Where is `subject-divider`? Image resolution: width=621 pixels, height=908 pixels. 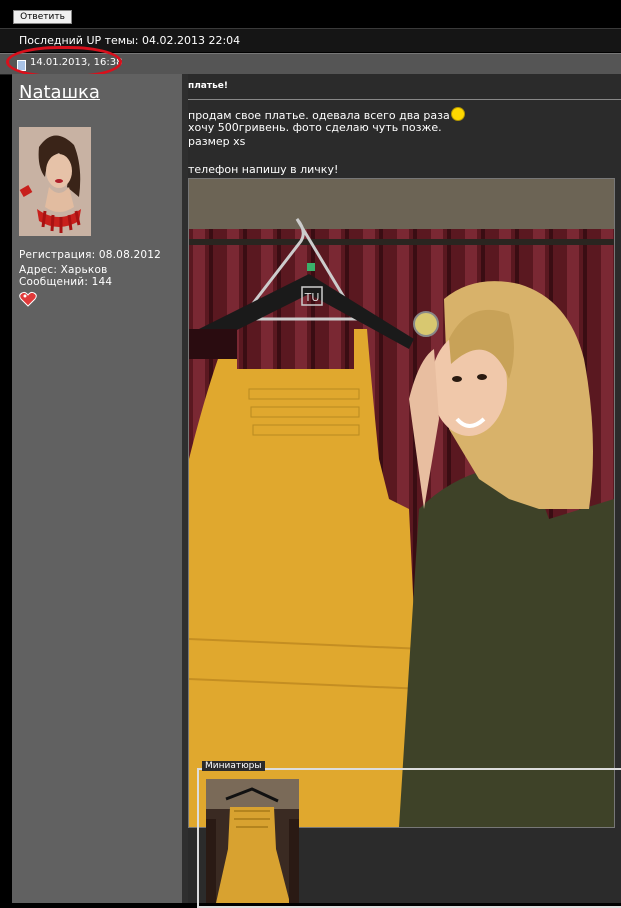 subject-divider is located at coordinates (404, 99).